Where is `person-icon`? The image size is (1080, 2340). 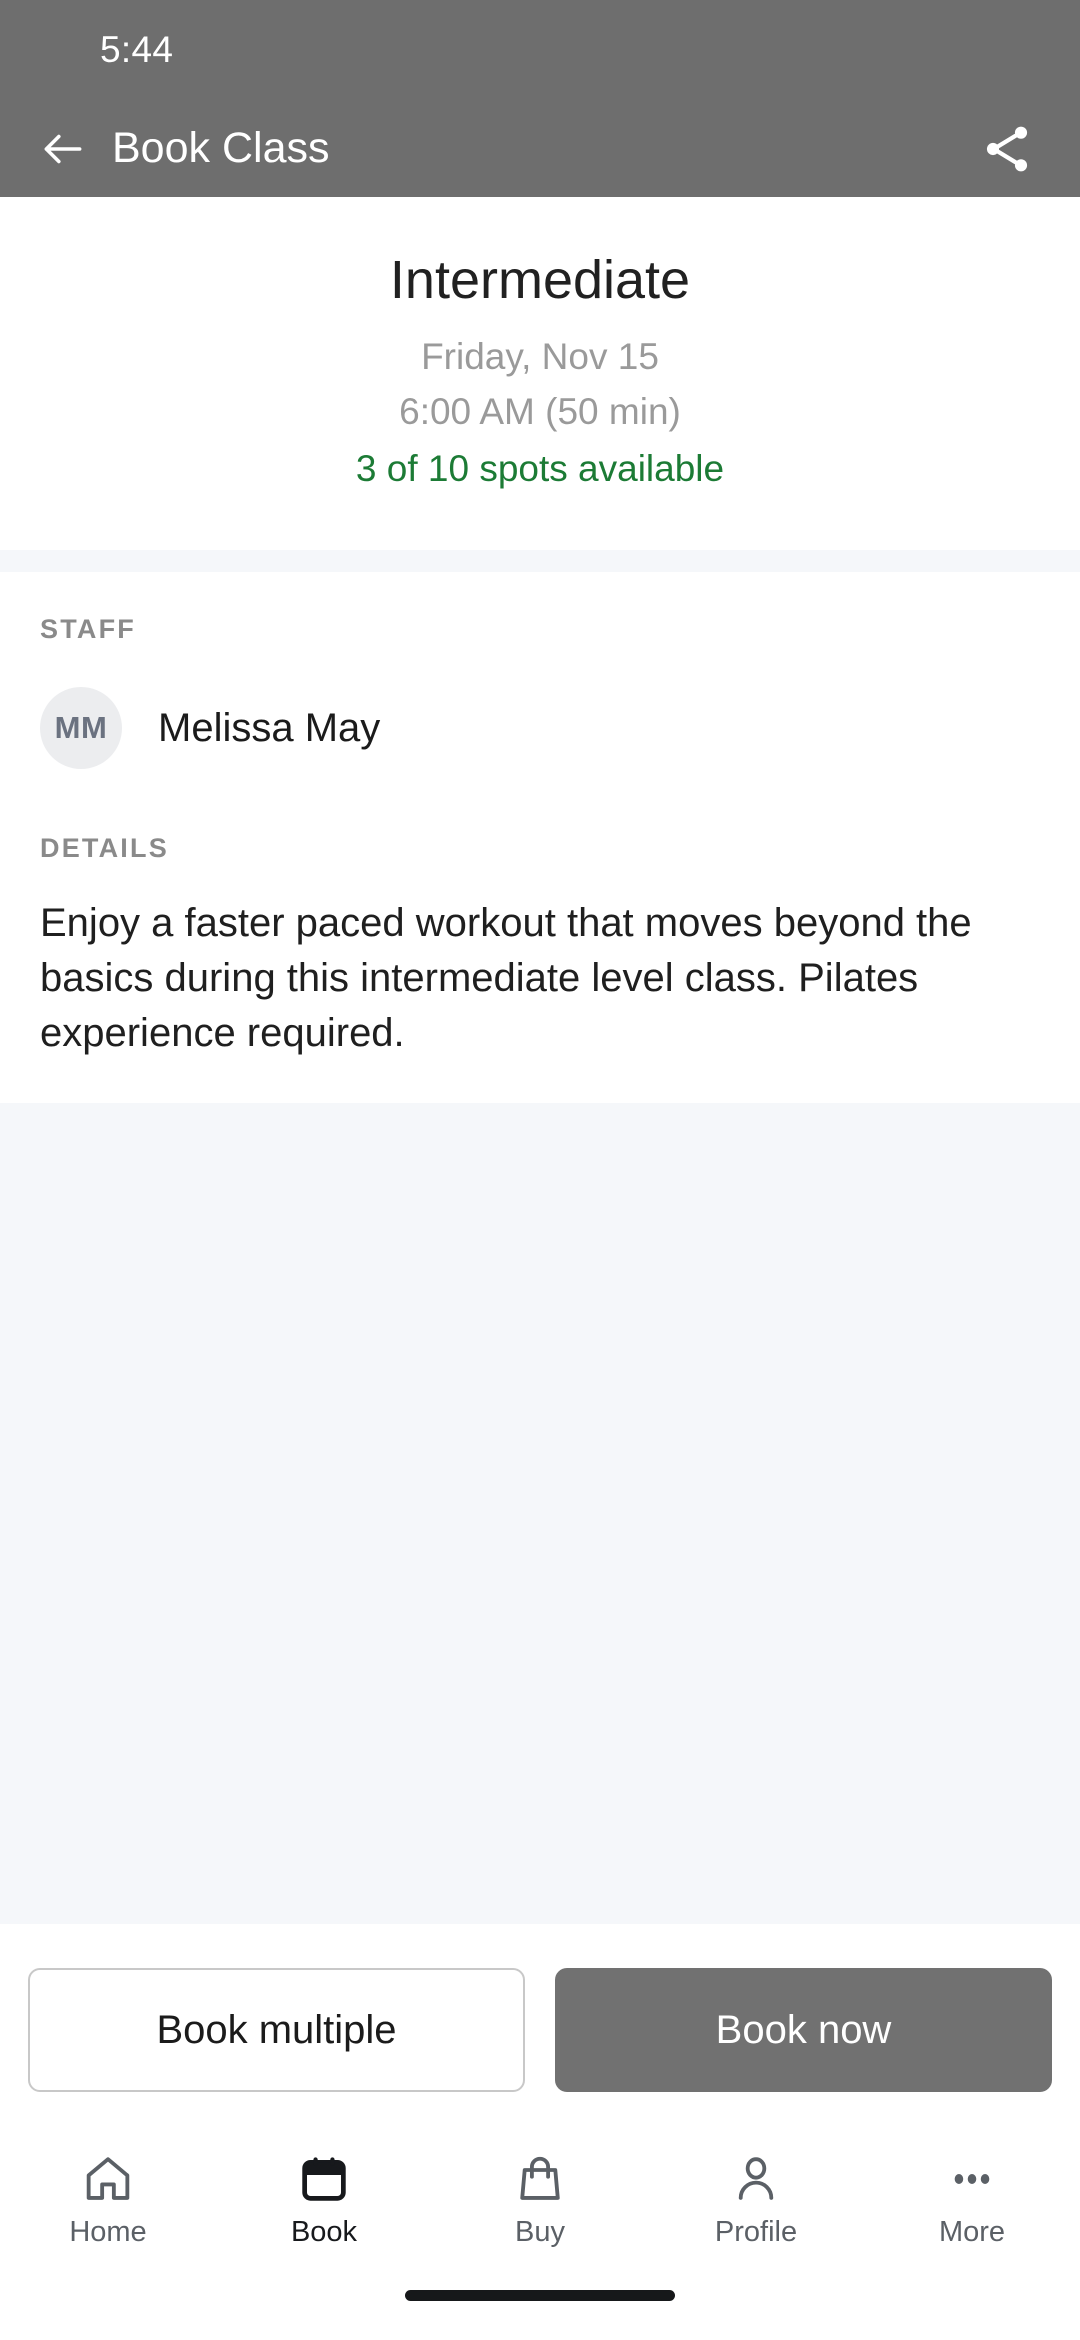 person-icon is located at coordinates (756, 2179).